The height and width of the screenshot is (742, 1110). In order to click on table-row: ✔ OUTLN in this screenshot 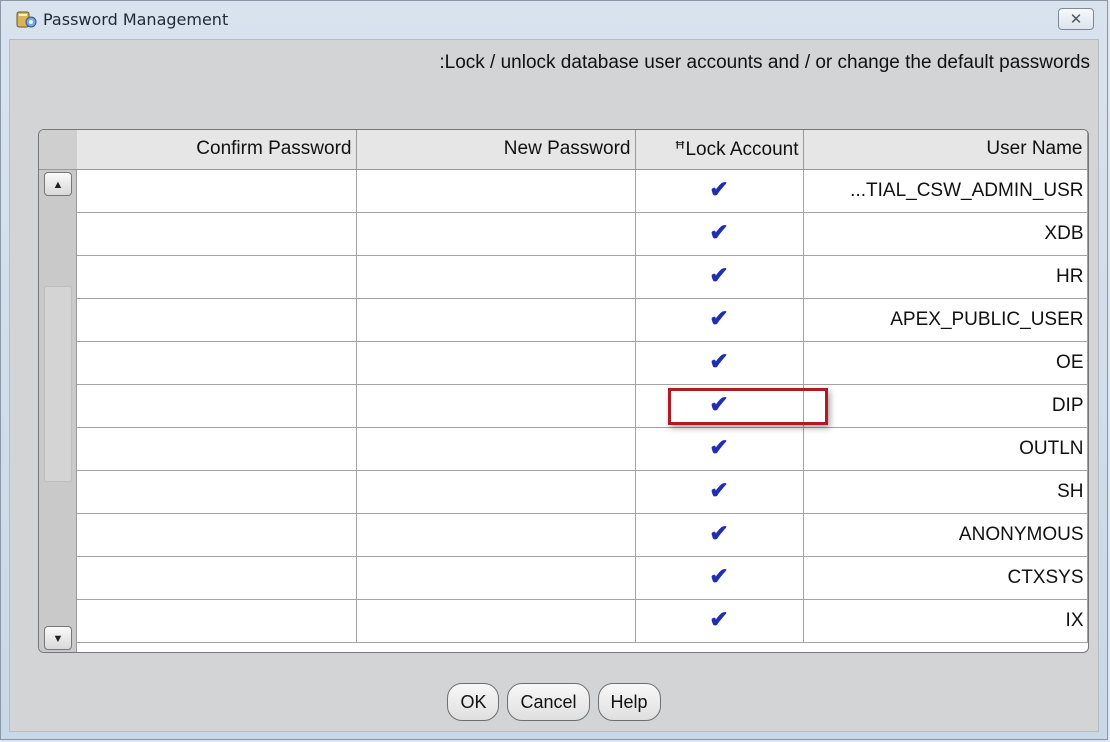, I will do `click(582, 449)`.